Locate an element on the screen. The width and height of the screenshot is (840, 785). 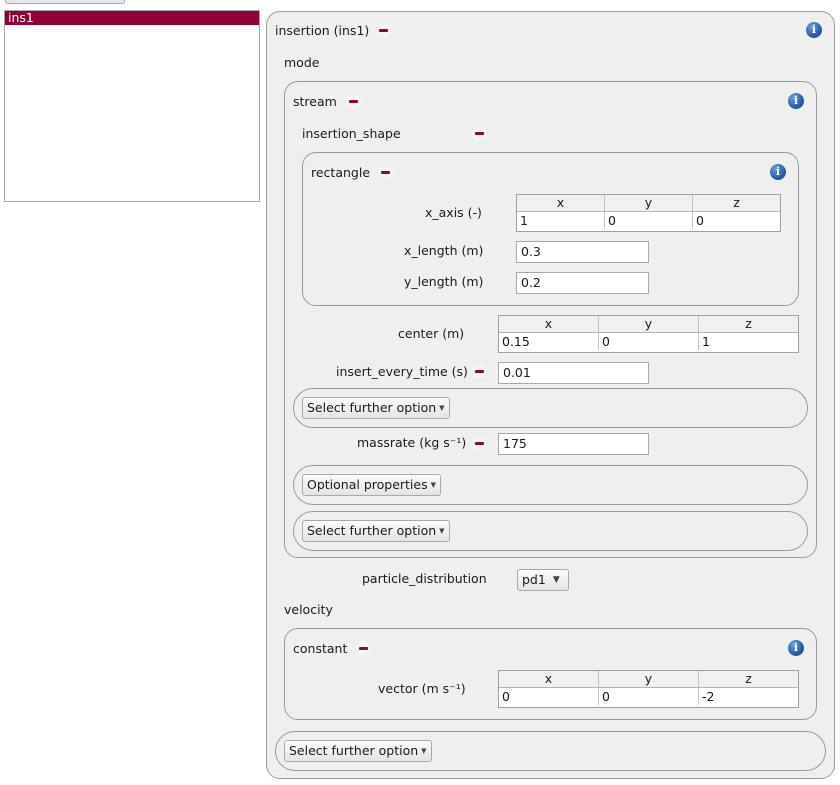
remove-massrate-icon is located at coordinates (479, 443).